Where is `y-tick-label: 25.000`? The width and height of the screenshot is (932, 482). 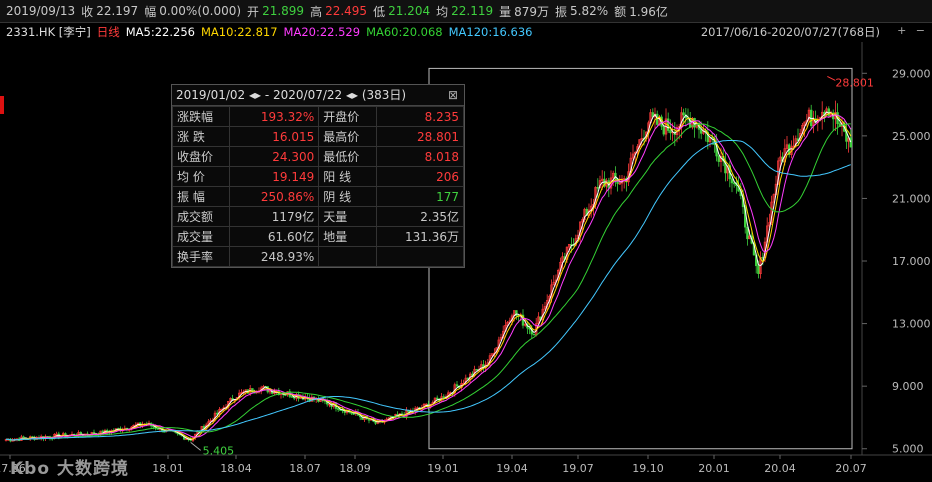 y-tick-label: 25.000 is located at coordinates (911, 136).